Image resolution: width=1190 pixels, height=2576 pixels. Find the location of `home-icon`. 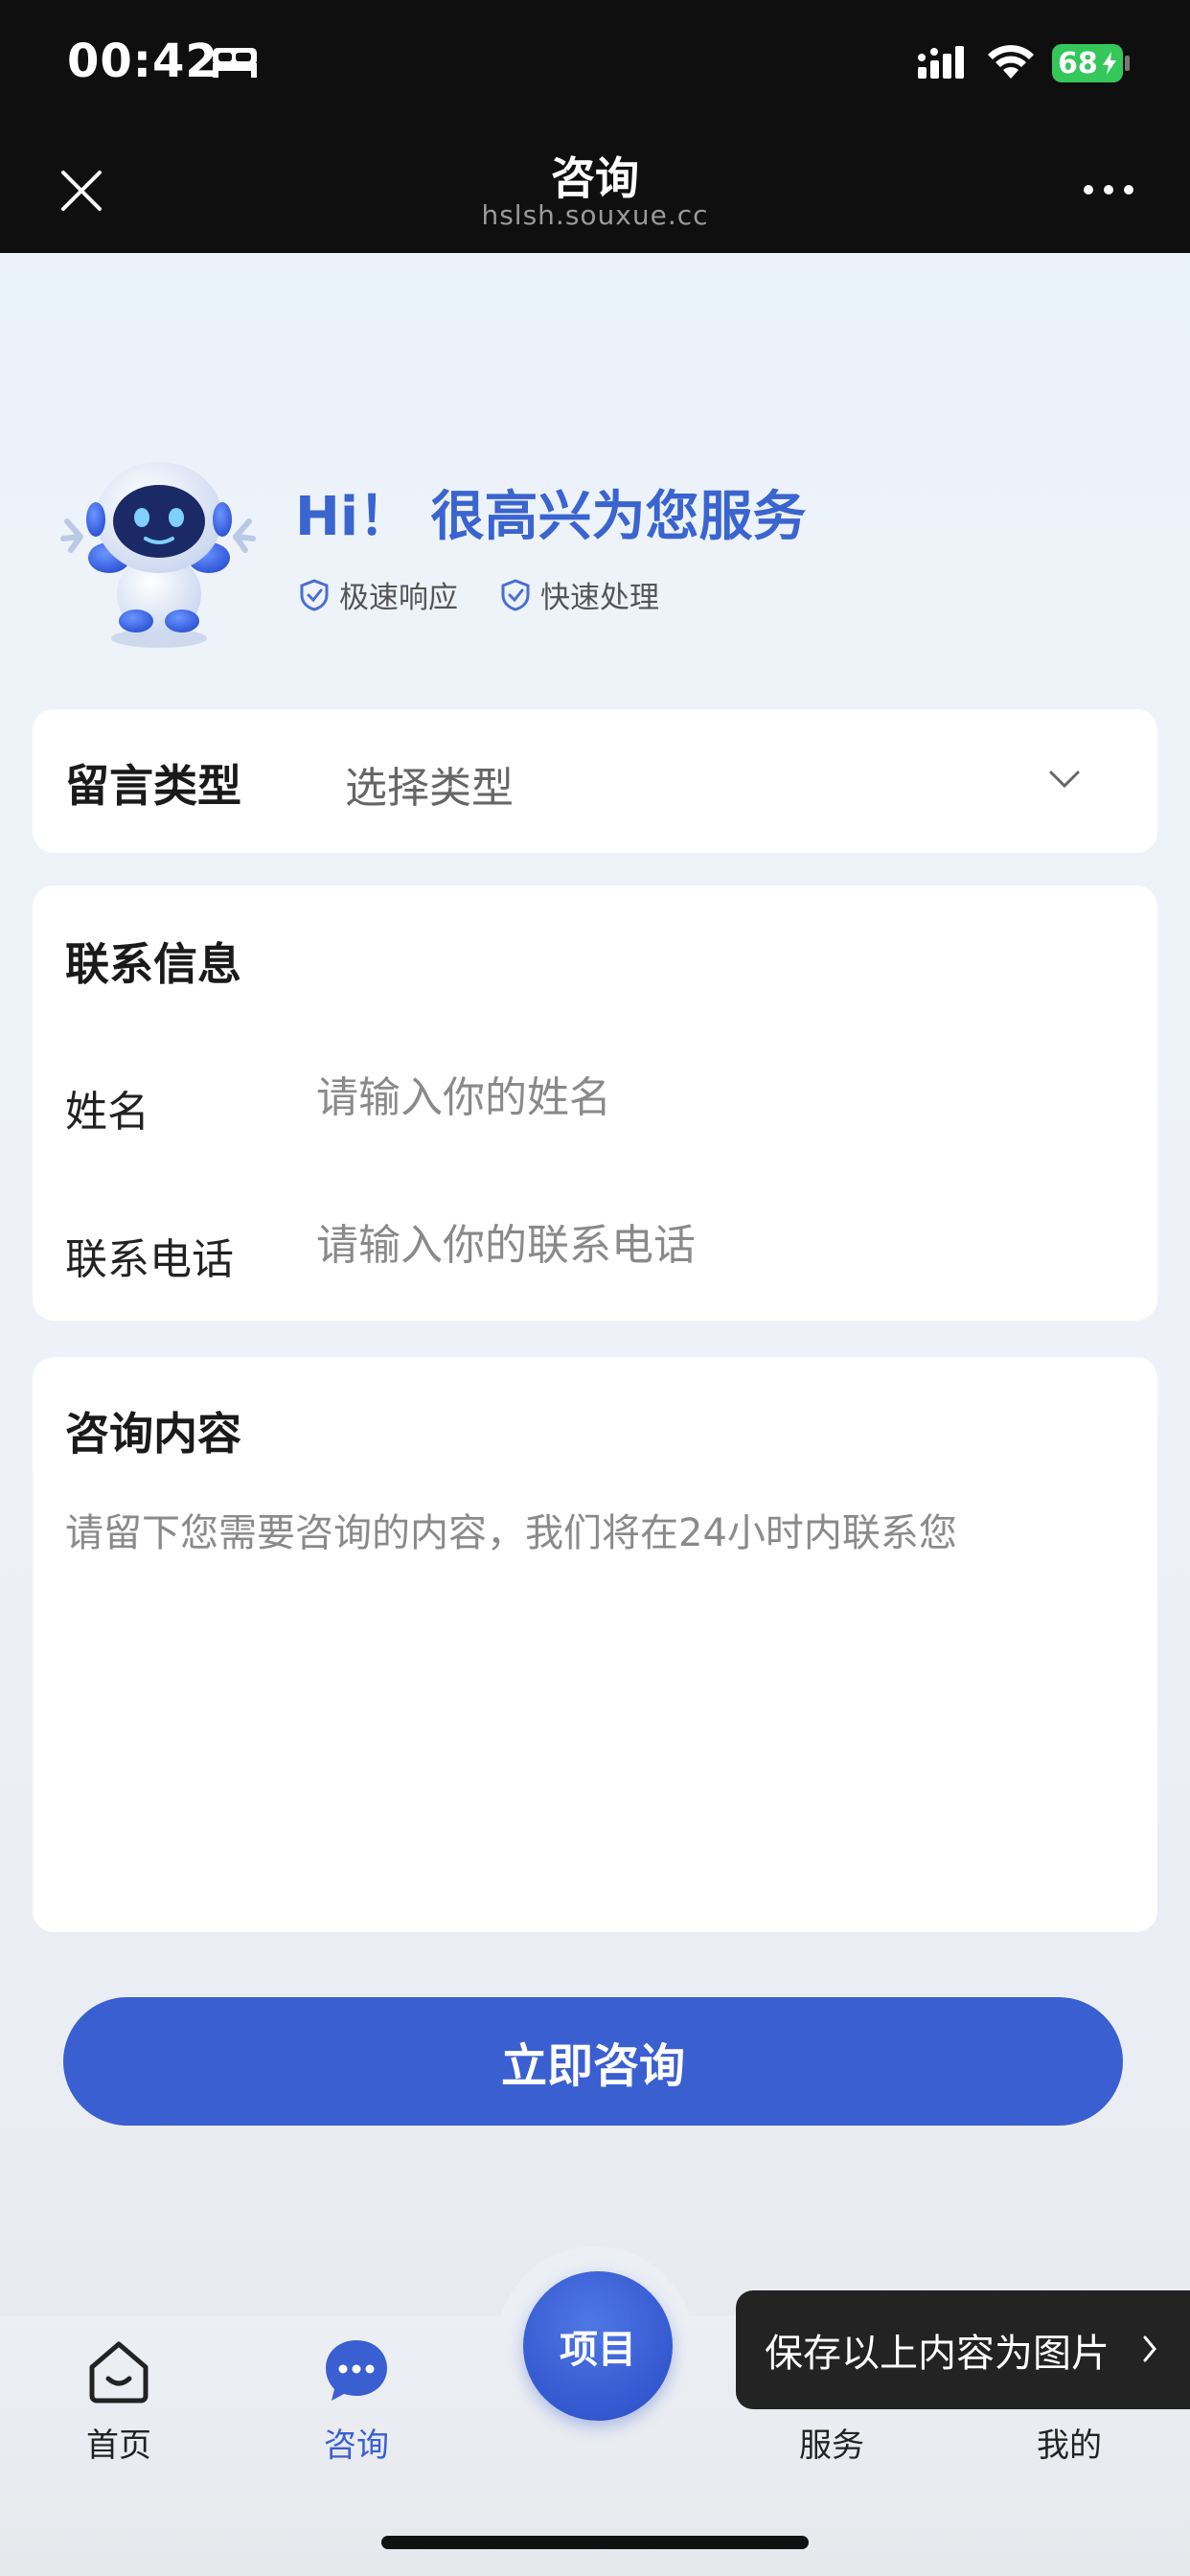

home-icon is located at coordinates (119, 2372).